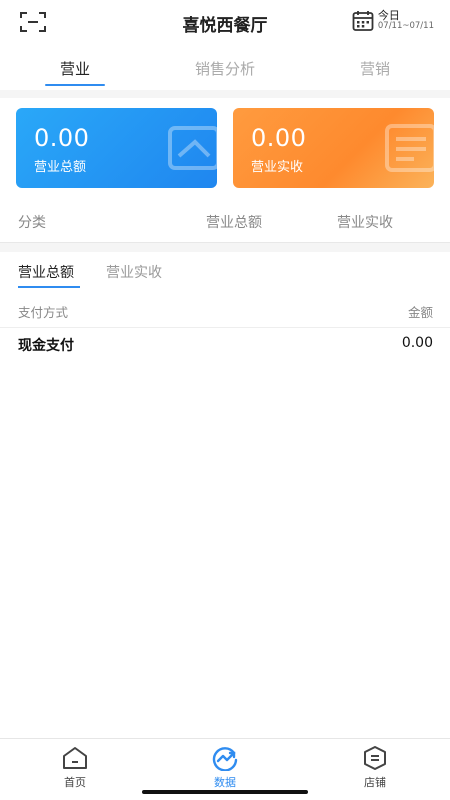  I want to click on nav-data: 数据, so click(225, 767).